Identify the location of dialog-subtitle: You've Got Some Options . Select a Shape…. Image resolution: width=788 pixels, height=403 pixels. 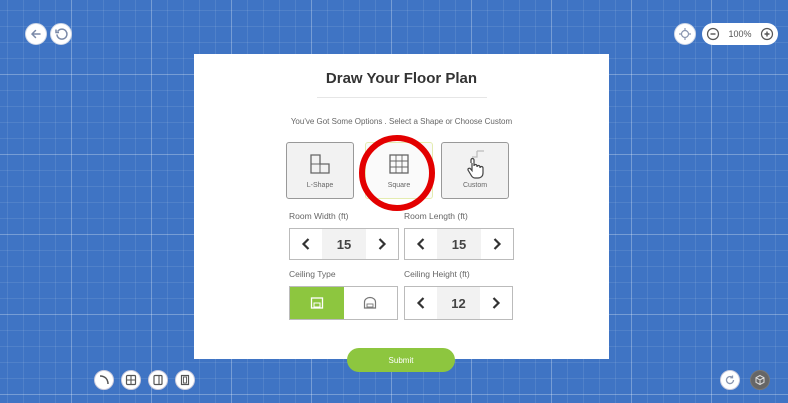
(401, 121).